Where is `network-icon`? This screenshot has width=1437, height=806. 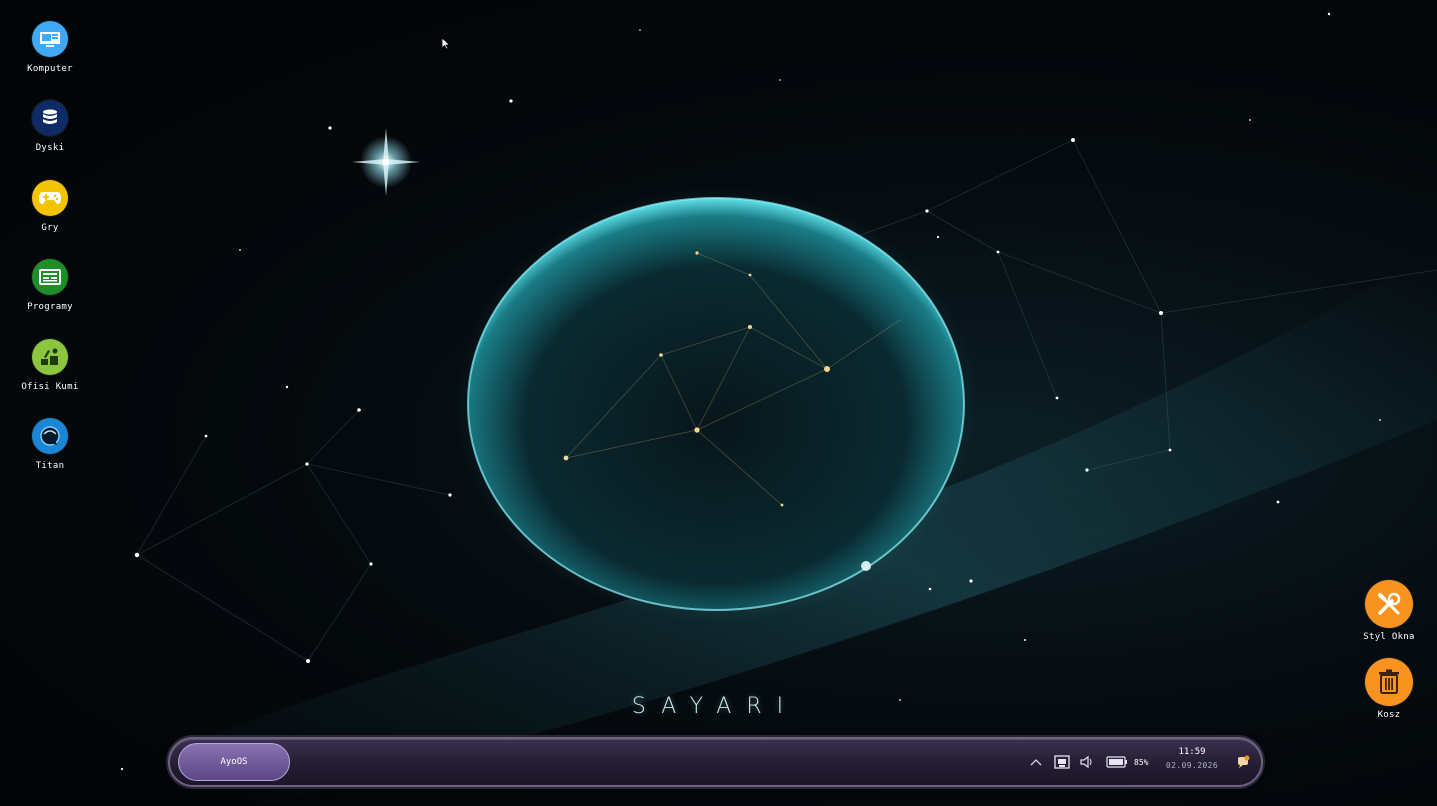 network-icon is located at coordinates (1062, 762).